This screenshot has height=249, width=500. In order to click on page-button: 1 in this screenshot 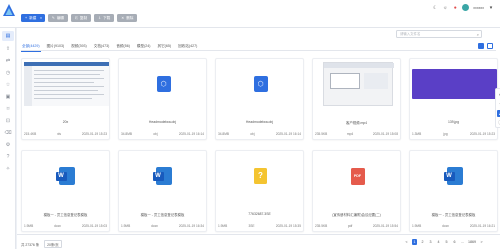, I will do `click(414, 242)`.